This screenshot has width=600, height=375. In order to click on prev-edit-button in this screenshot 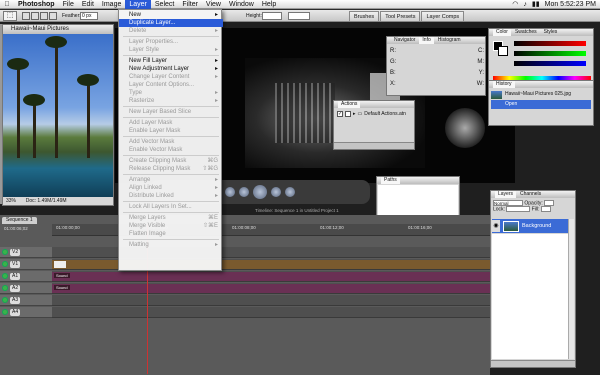, I will do `click(230, 192)`.